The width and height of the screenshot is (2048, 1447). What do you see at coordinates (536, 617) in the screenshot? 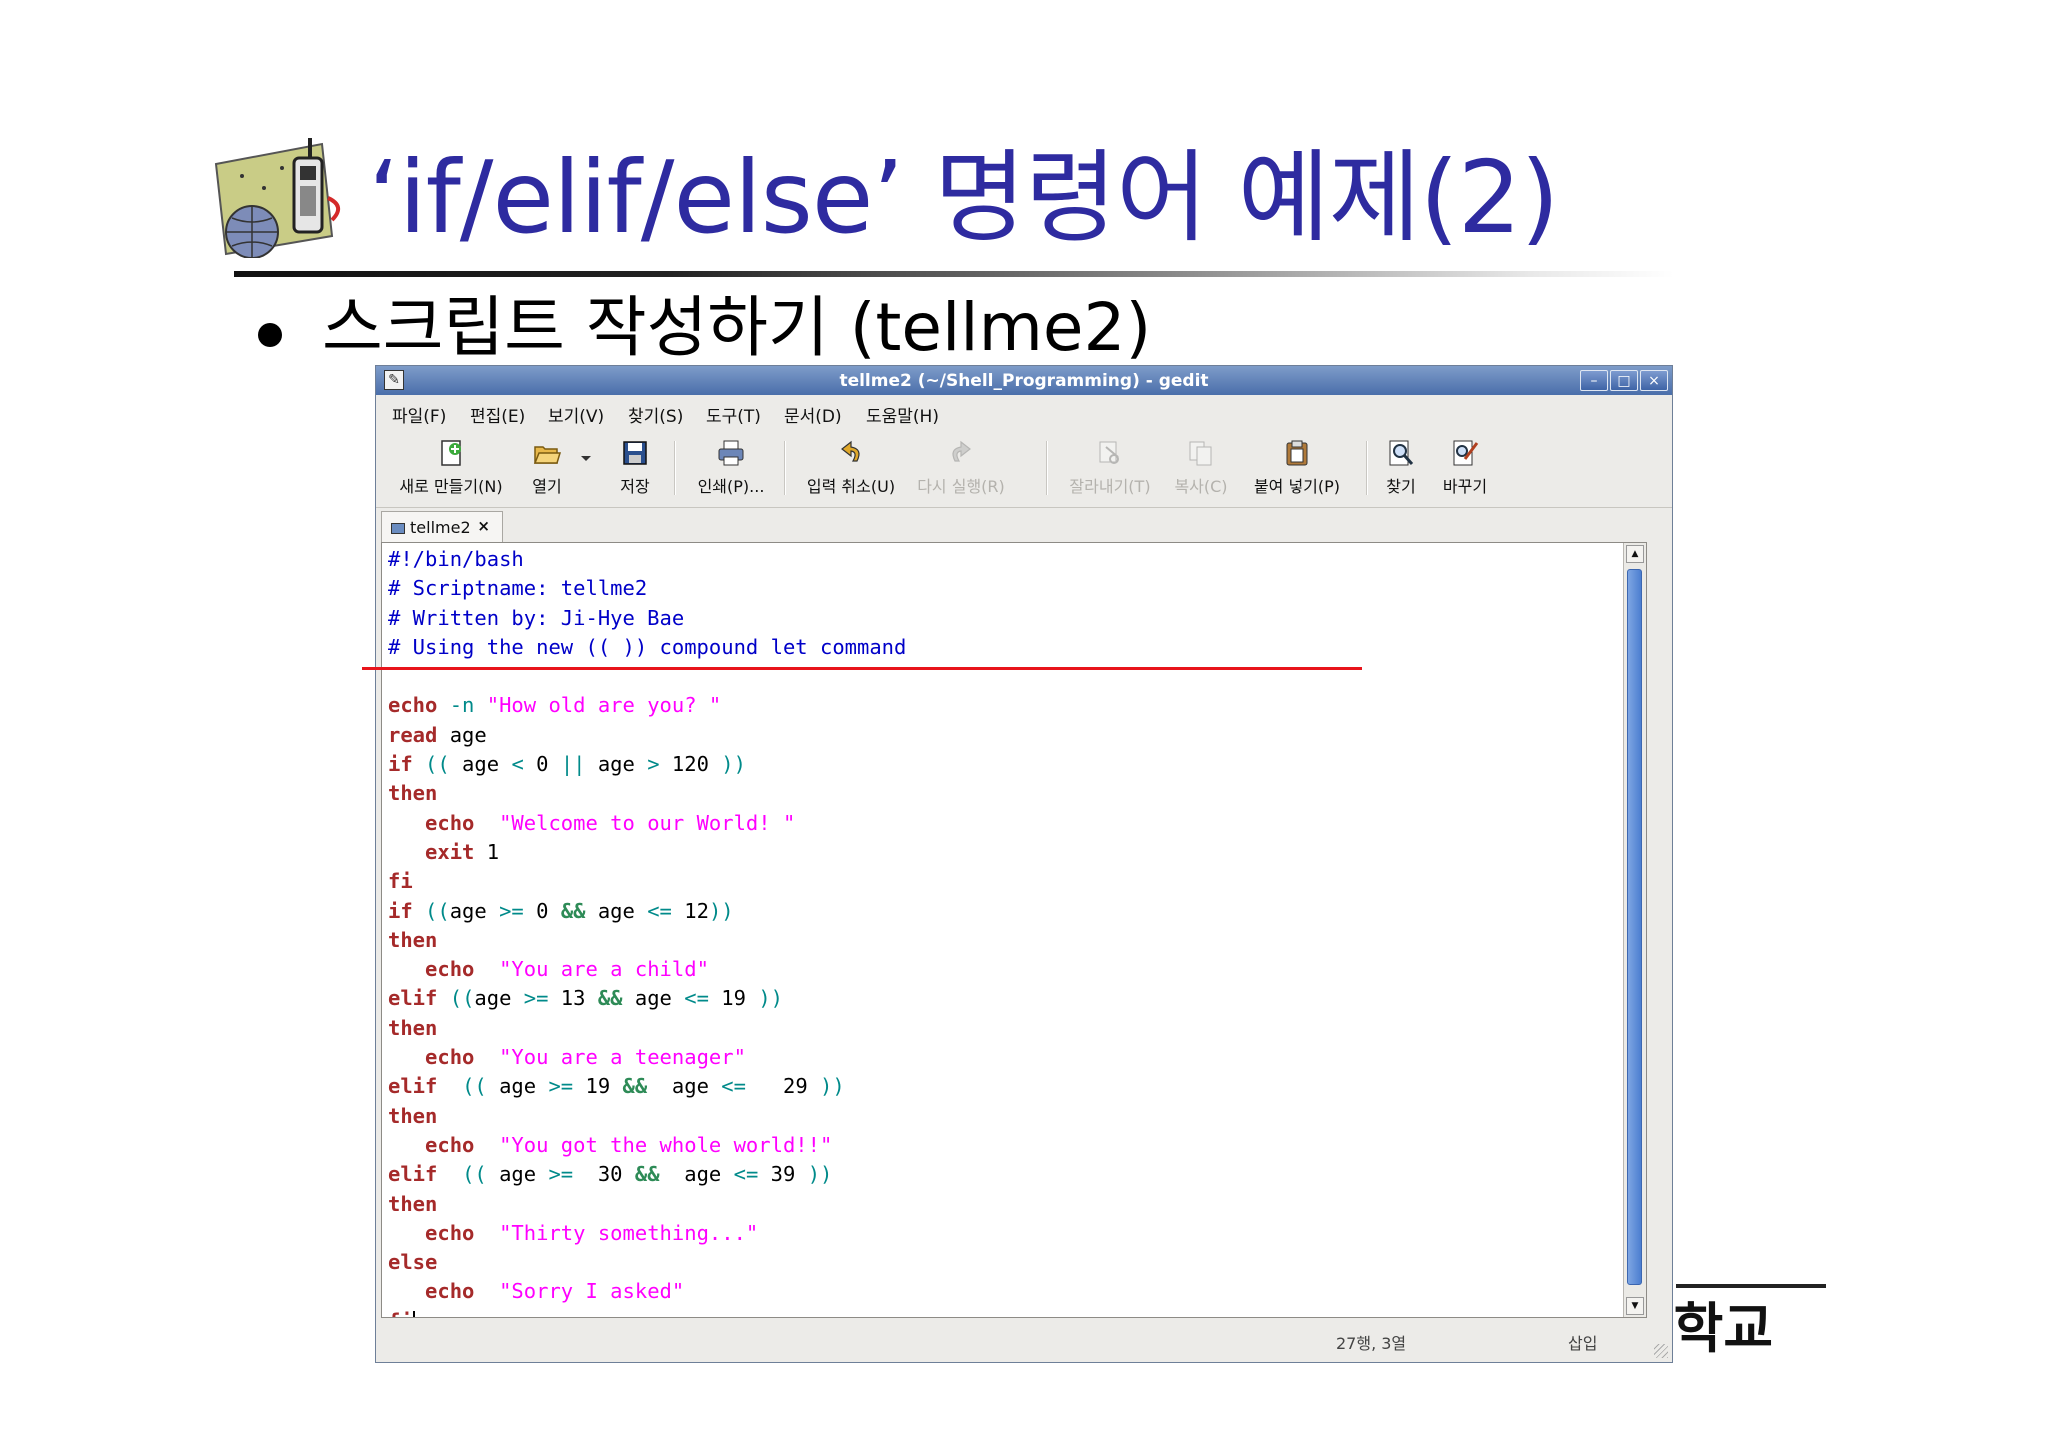
I see `code-line: # Written by: Ji-Hye Bae` at bounding box center [536, 617].